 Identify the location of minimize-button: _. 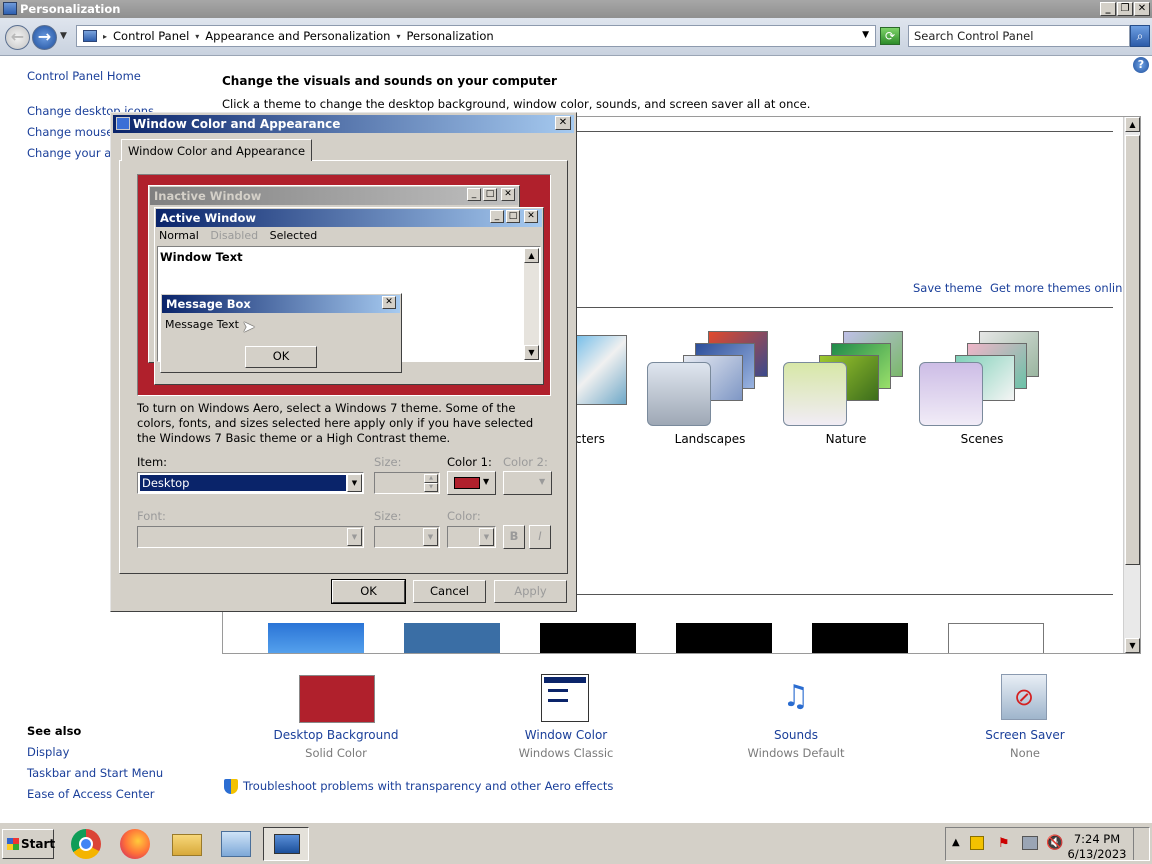
(1108, 9).